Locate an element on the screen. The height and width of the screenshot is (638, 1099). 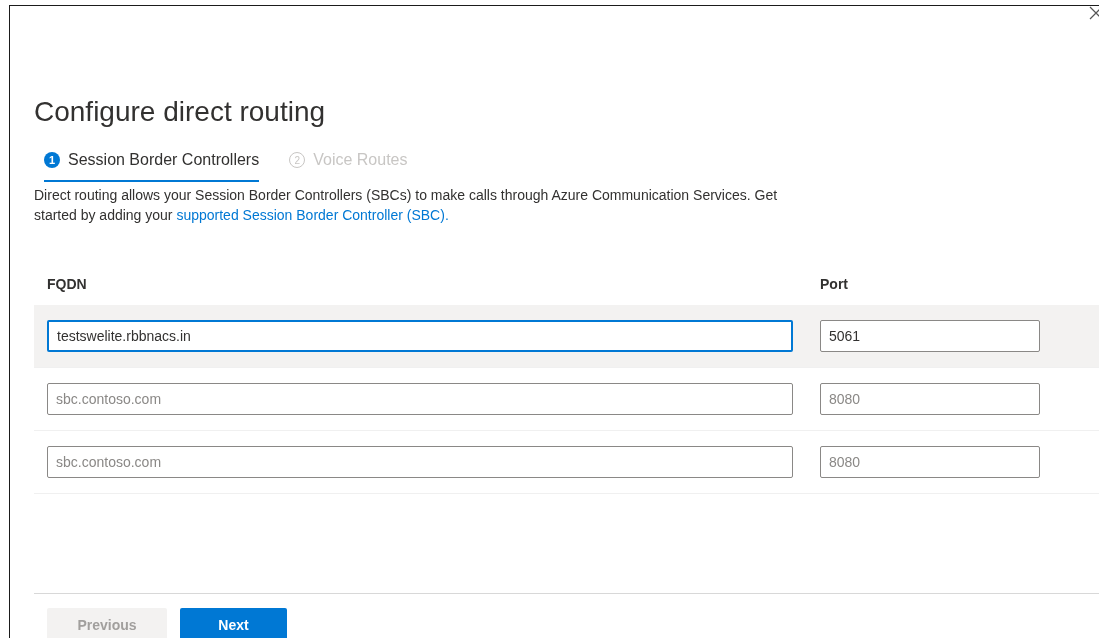
next-button: Next is located at coordinates (233, 623).